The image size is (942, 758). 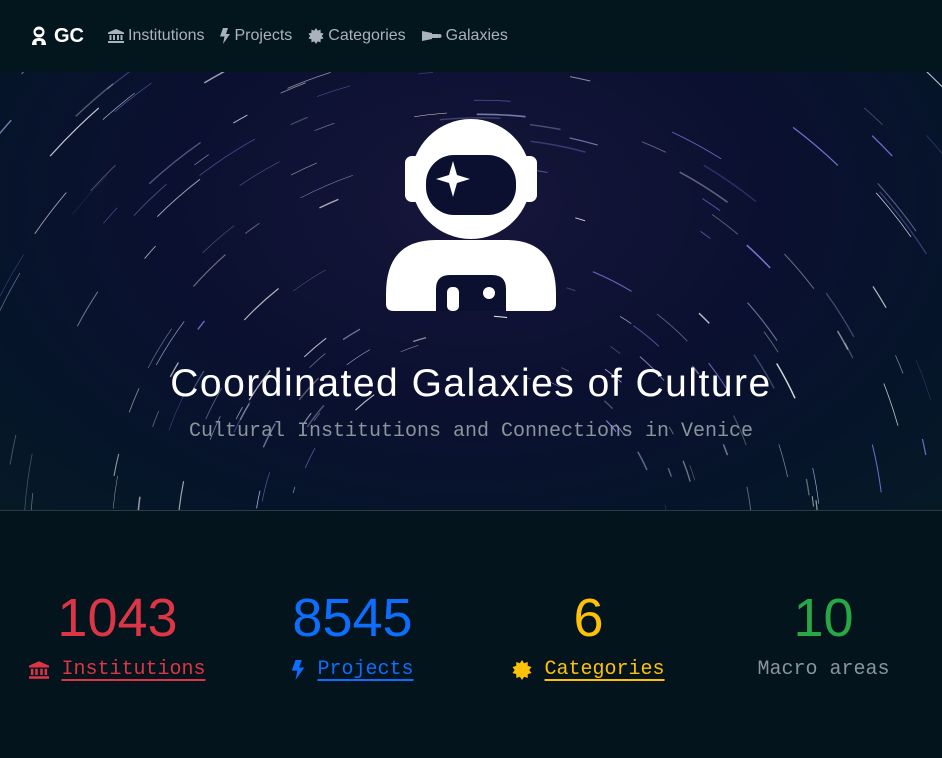 I want to click on nav-link-categories: Categories, so click(x=357, y=36).